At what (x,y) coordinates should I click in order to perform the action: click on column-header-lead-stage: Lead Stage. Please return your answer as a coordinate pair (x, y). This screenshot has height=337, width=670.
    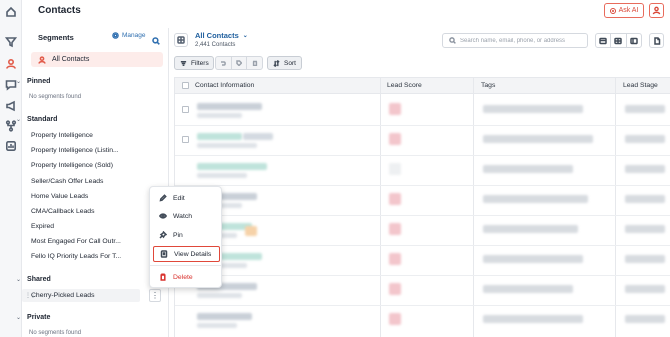
    Looking at the image, I should click on (640, 85).